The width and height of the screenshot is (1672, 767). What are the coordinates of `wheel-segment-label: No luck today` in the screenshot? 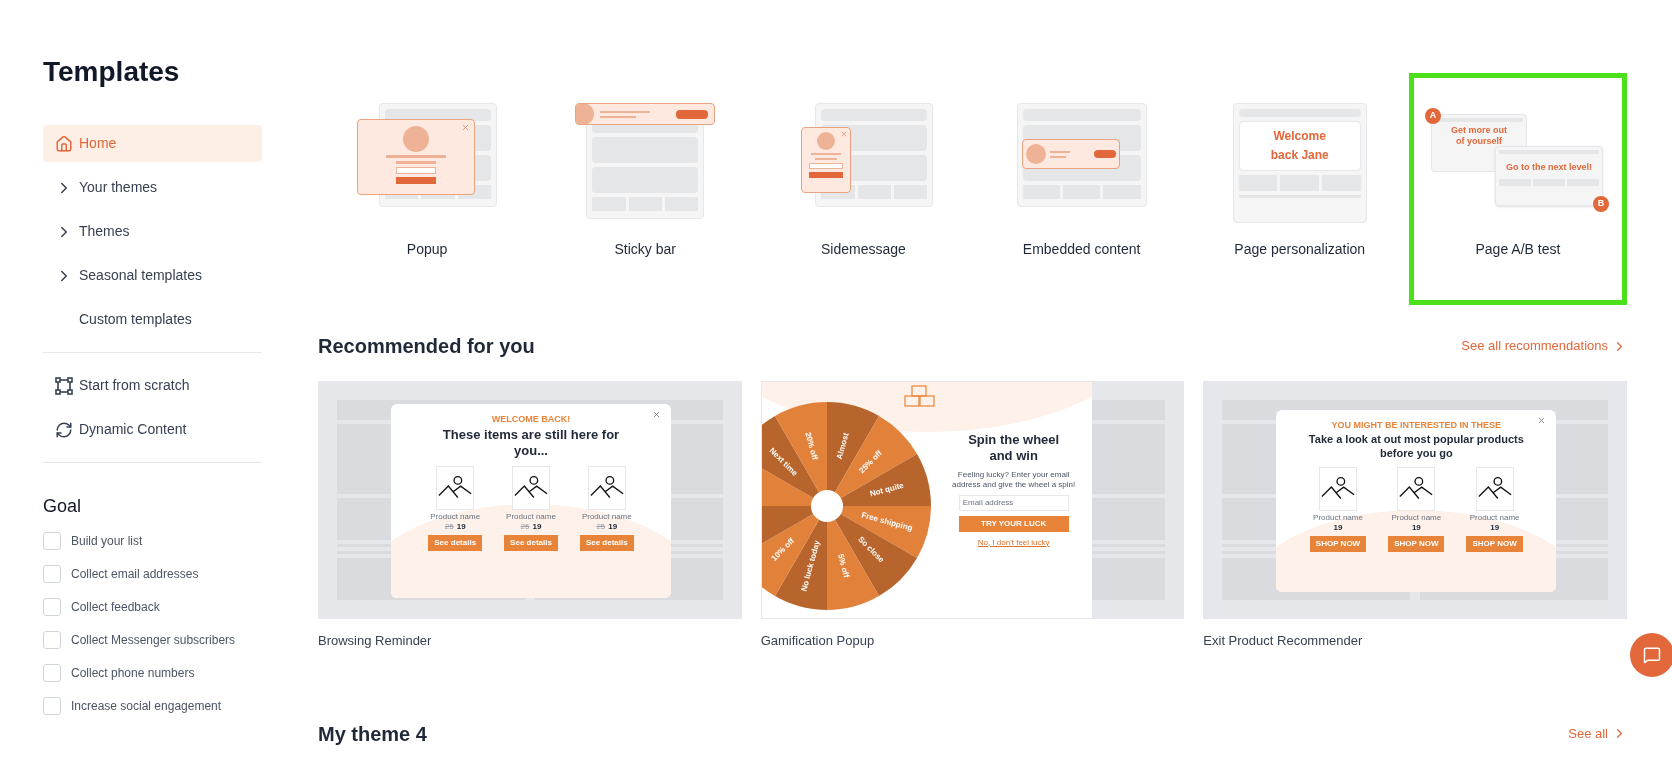 It's located at (810, 566).